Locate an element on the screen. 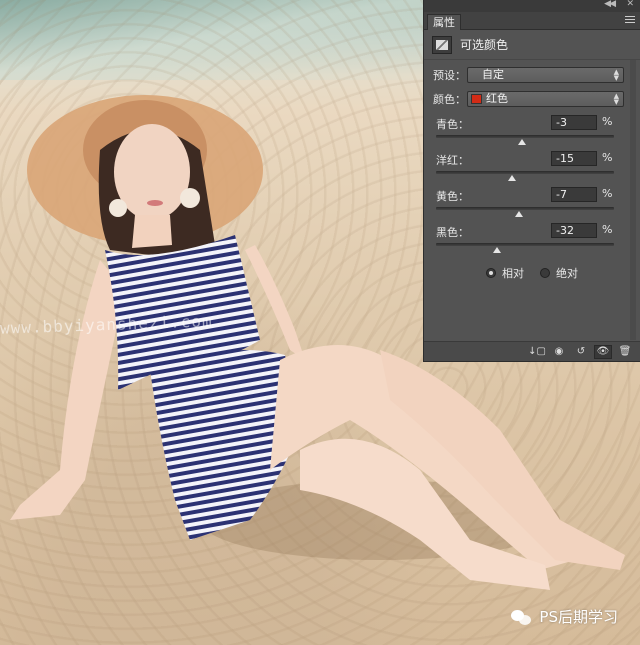  slider-label: 黄色： is located at coordinates (452, 196).